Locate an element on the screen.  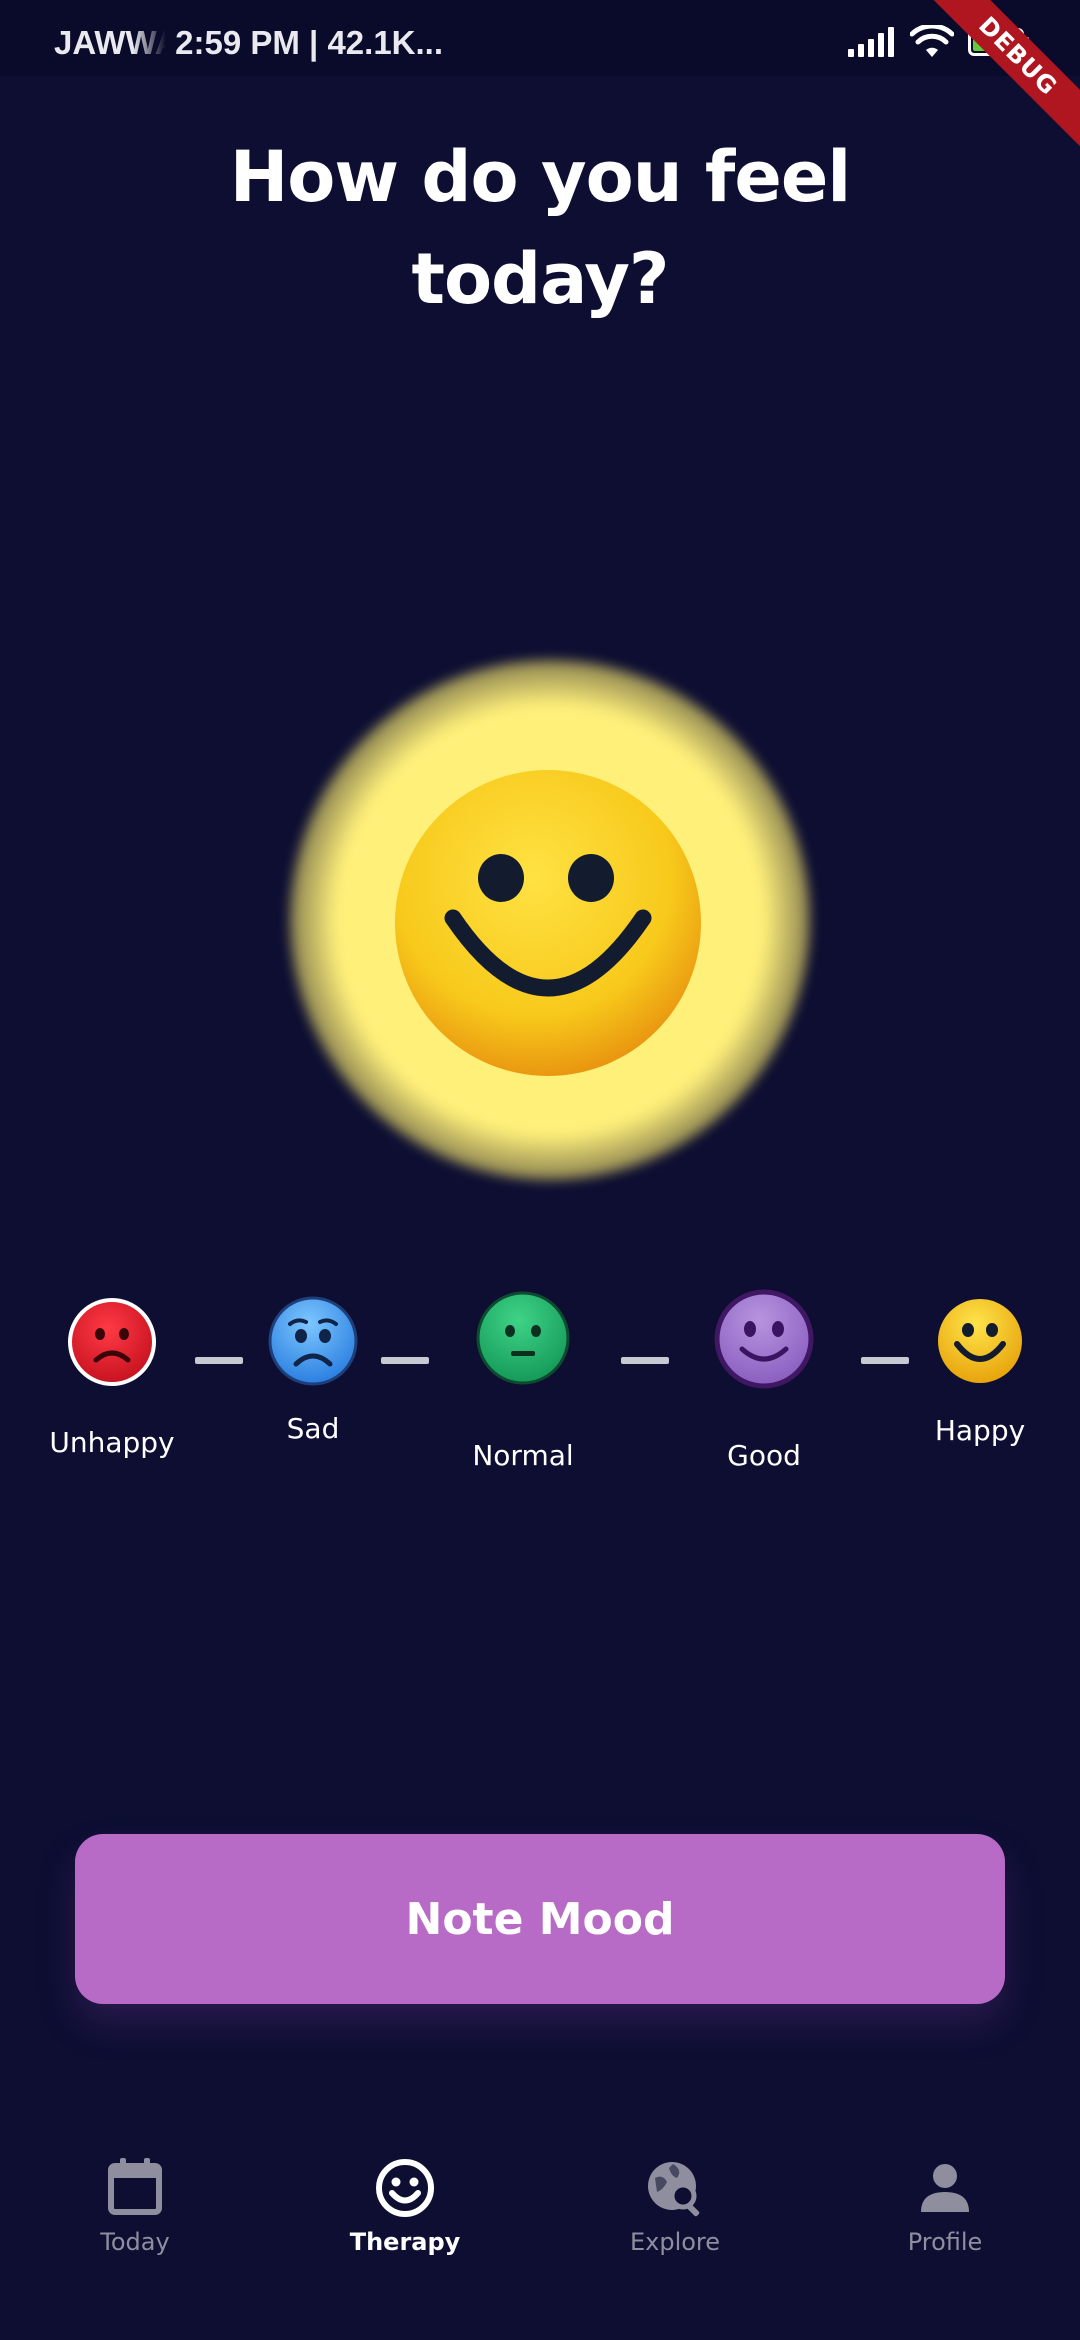
person-icon is located at coordinates (945, 2188).